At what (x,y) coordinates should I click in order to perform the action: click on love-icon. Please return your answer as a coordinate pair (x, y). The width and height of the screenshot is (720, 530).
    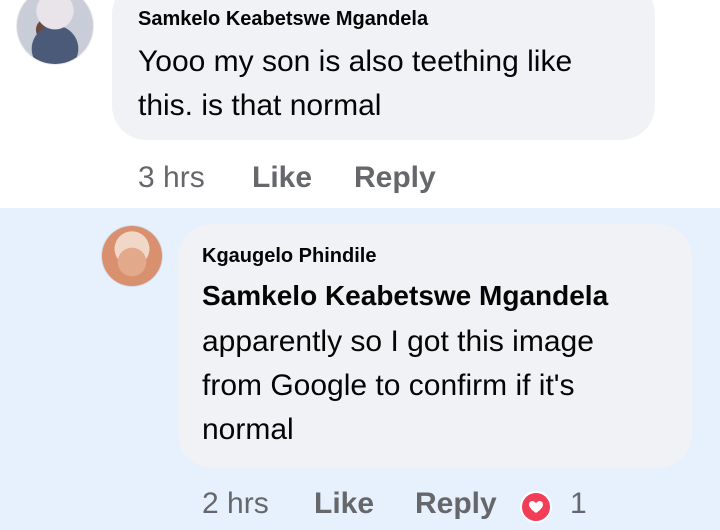
    Looking at the image, I should click on (536, 507).